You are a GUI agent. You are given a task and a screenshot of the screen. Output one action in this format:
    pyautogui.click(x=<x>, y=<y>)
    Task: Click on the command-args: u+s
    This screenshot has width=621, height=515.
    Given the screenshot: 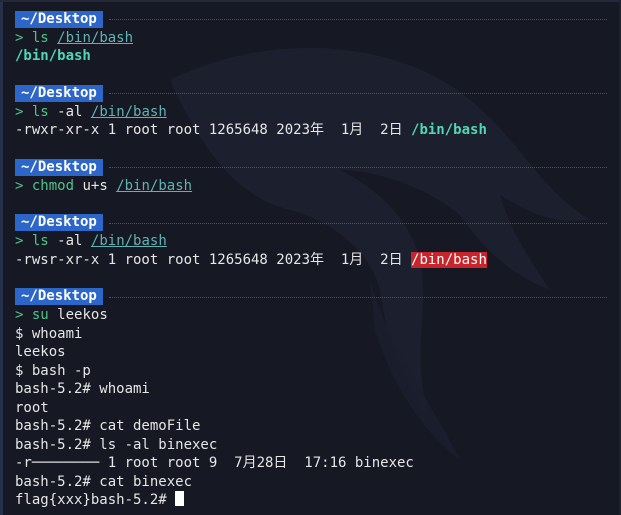 What is the action you would take?
    pyautogui.click(x=95, y=185)
    